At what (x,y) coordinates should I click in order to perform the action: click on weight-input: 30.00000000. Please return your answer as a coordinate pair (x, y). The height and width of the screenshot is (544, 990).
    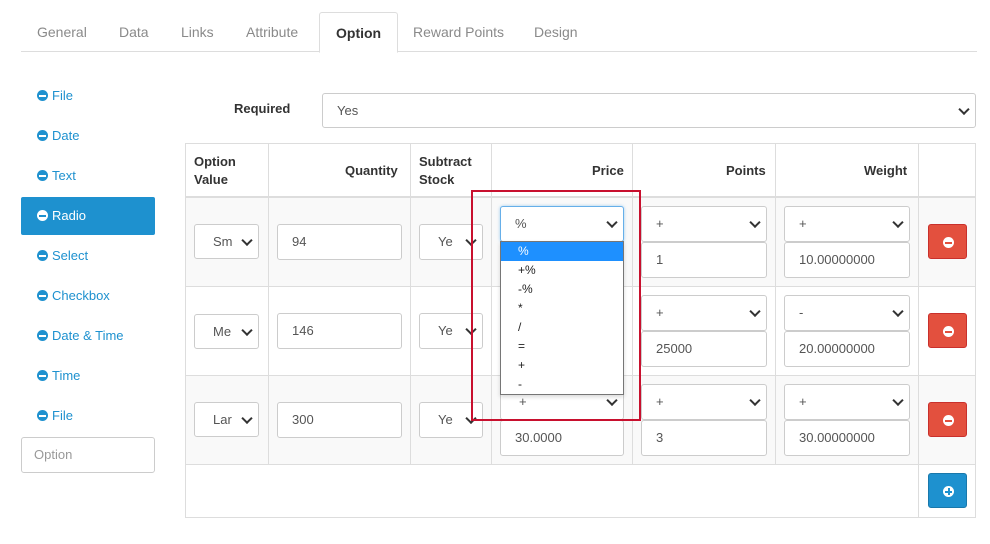
    Looking at the image, I should click on (847, 438).